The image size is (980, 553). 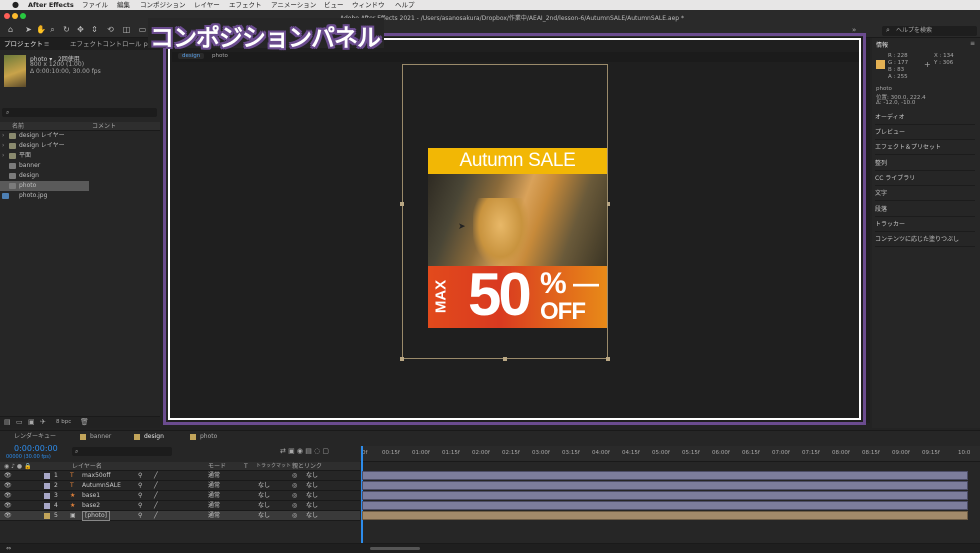 What do you see at coordinates (80, 136) in the screenshot?
I see `project-item: › design レイヤー` at bounding box center [80, 136].